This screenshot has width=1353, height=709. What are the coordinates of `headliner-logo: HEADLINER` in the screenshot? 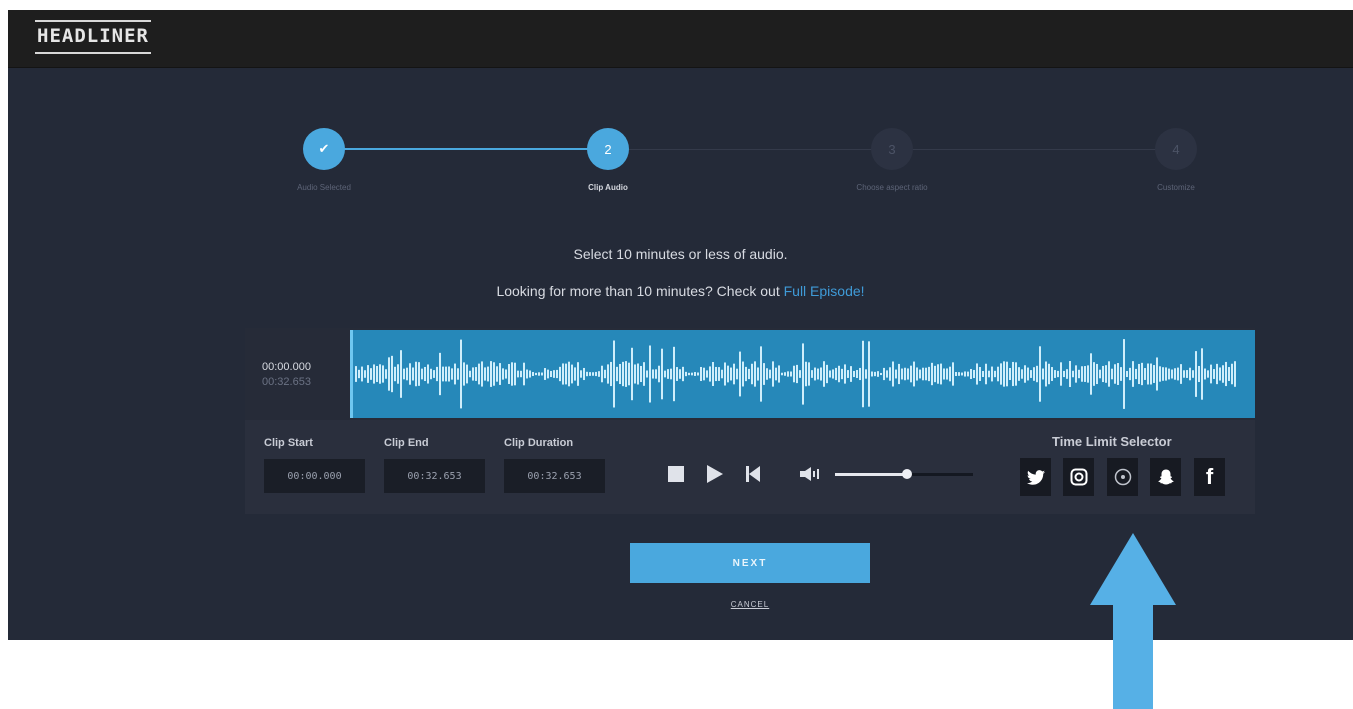 It's located at (93, 37).